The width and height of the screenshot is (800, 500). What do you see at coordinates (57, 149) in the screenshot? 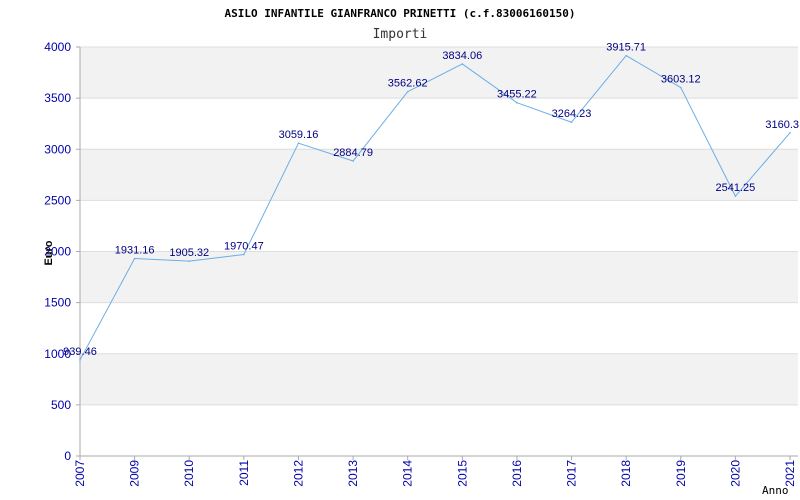
I see `y-tick-label: 3000` at bounding box center [57, 149].